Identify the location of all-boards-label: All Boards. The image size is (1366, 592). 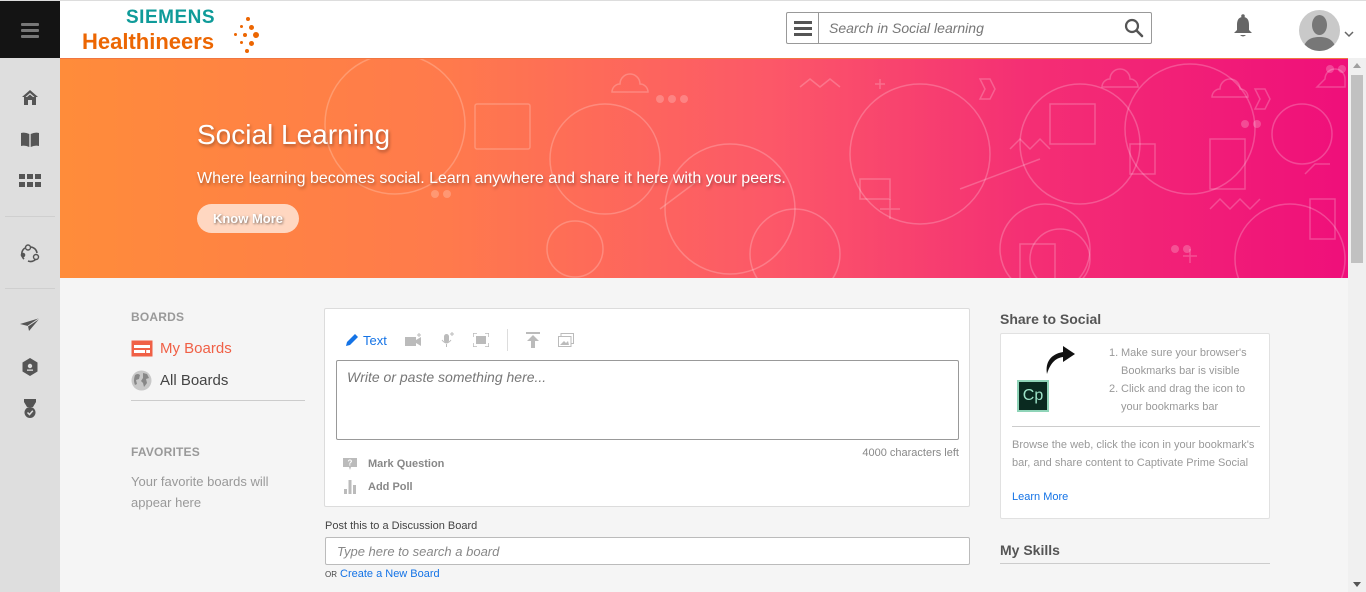
(194, 380).